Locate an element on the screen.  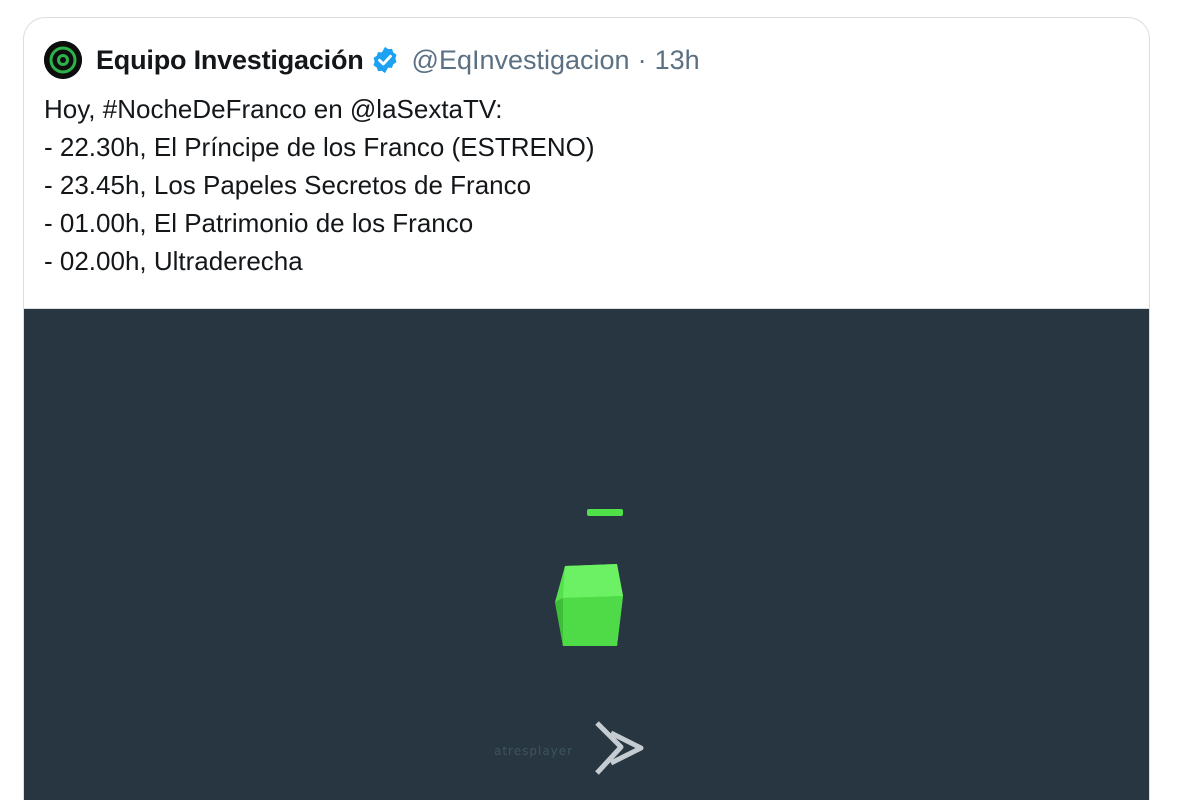
loading-dash-icon is located at coordinates (605, 512).